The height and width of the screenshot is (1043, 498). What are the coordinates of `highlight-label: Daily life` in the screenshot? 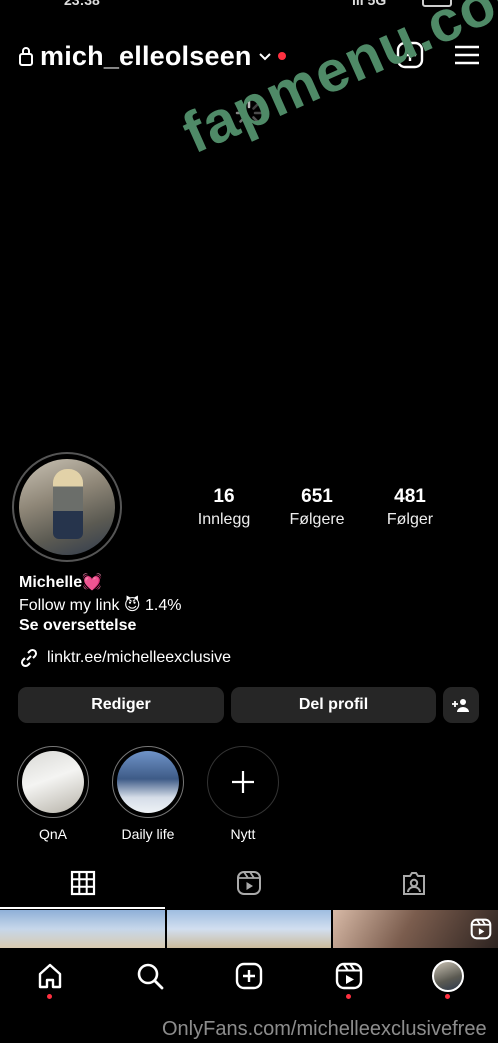 It's located at (148, 834).